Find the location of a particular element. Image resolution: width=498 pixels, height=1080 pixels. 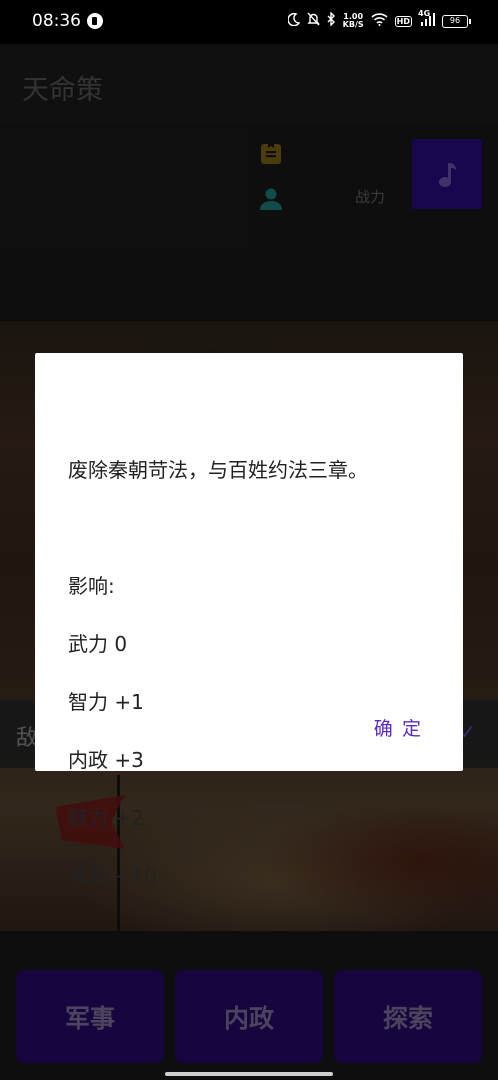

hd-badge: HD is located at coordinates (403, 21).